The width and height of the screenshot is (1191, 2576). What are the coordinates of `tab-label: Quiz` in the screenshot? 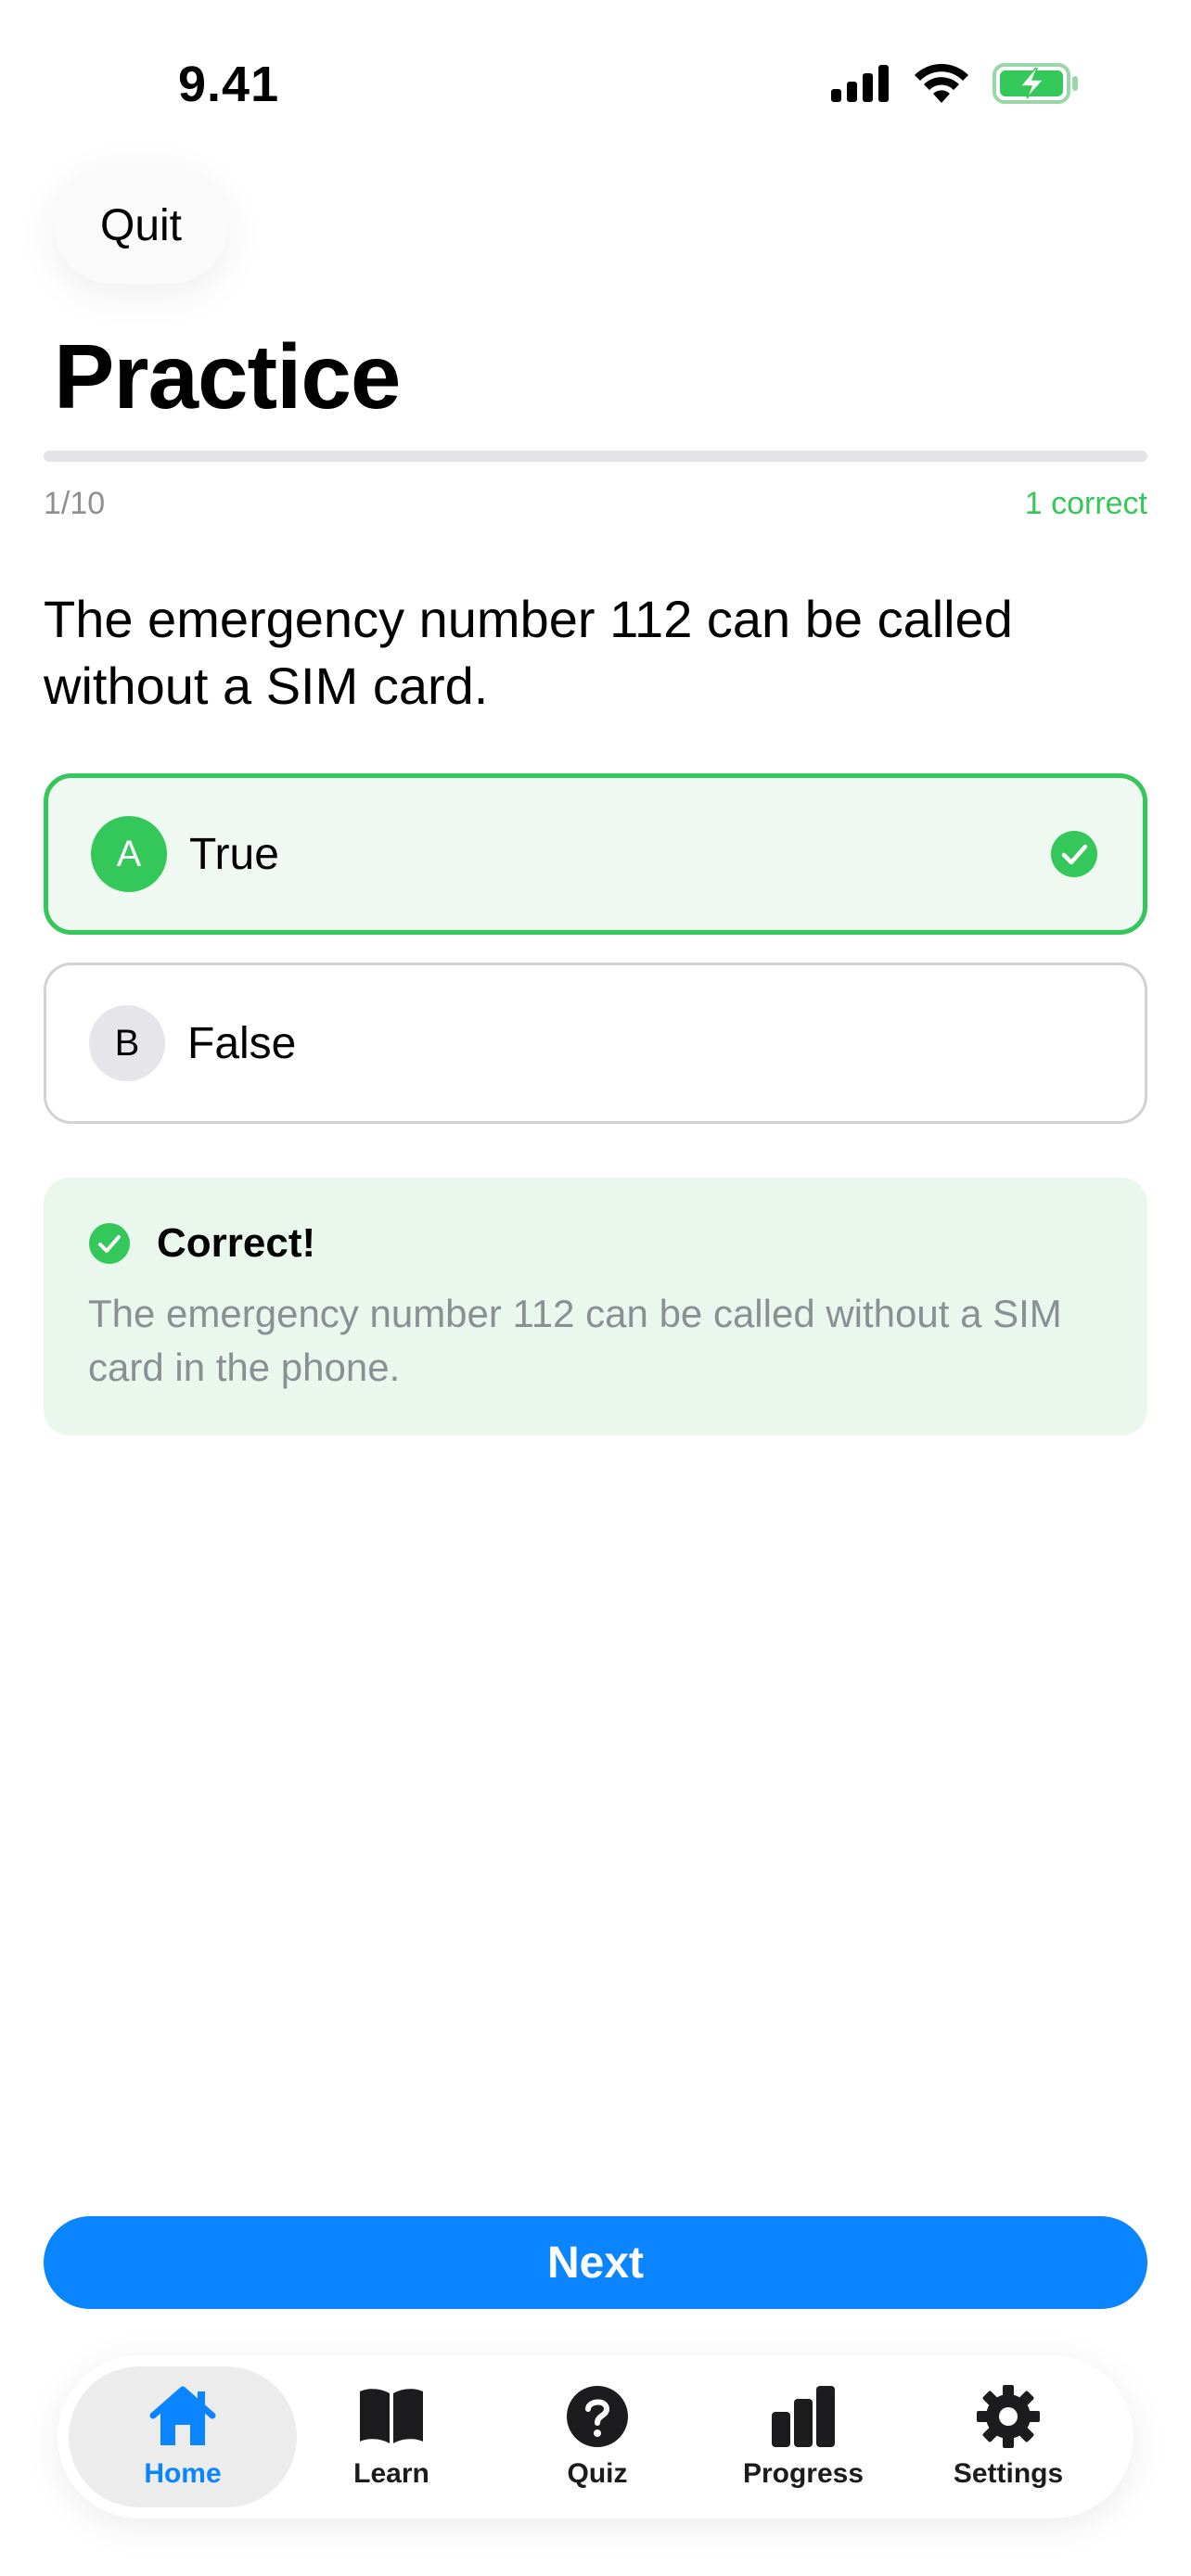 It's located at (597, 2473).